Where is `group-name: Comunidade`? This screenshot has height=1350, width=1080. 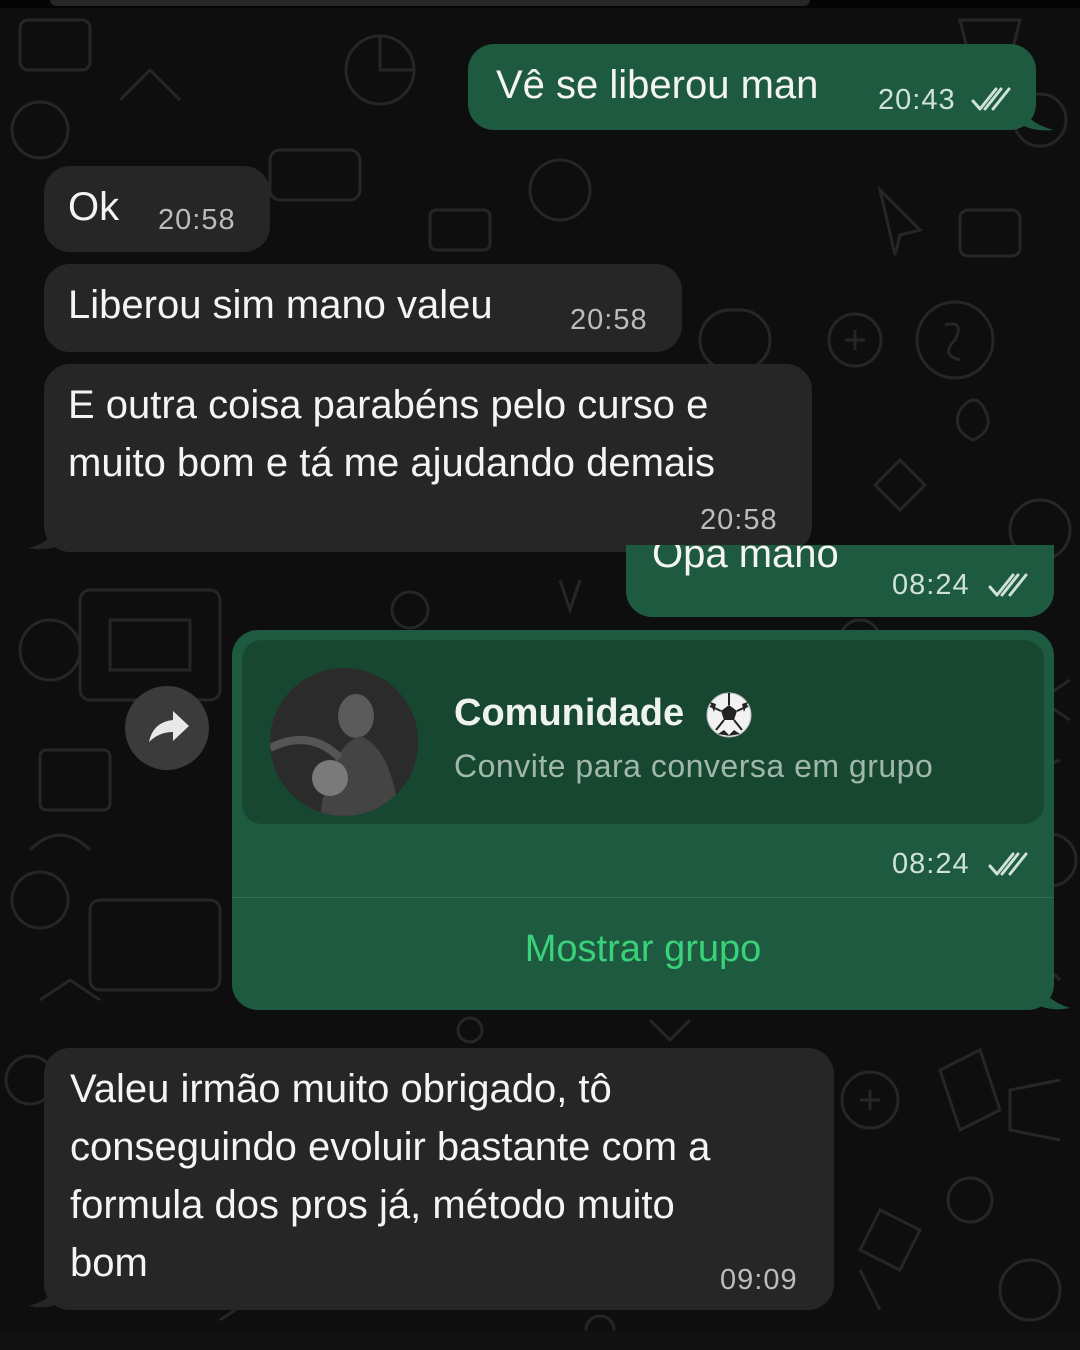
group-name: Comunidade is located at coordinates (569, 713).